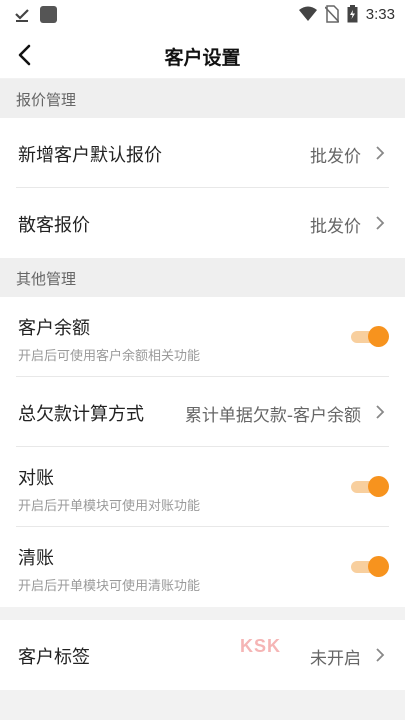 This screenshot has height=720, width=405. What do you see at coordinates (22, 15) in the screenshot?
I see `check-icon` at bounding box center [22, 15].